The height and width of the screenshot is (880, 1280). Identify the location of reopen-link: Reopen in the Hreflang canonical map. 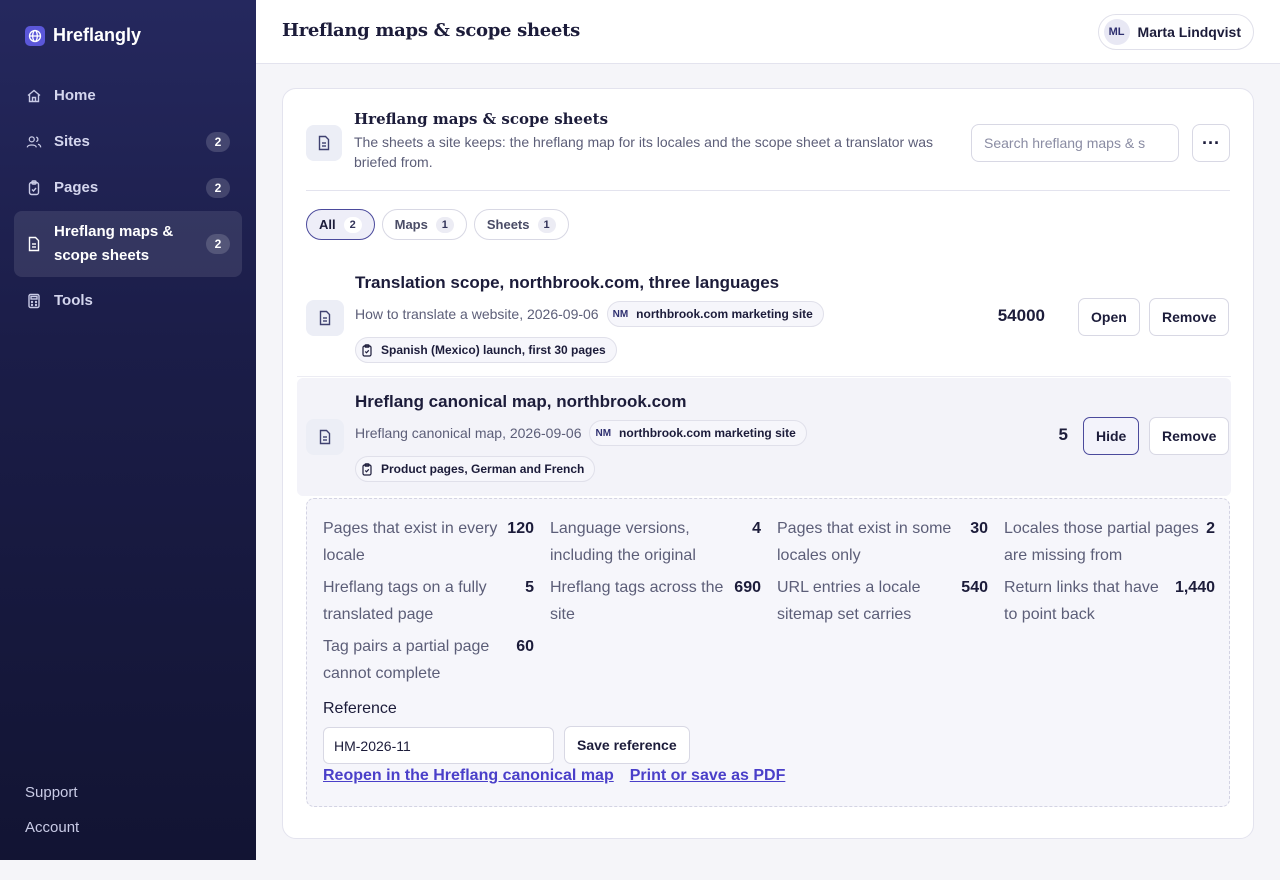
(468, 776).